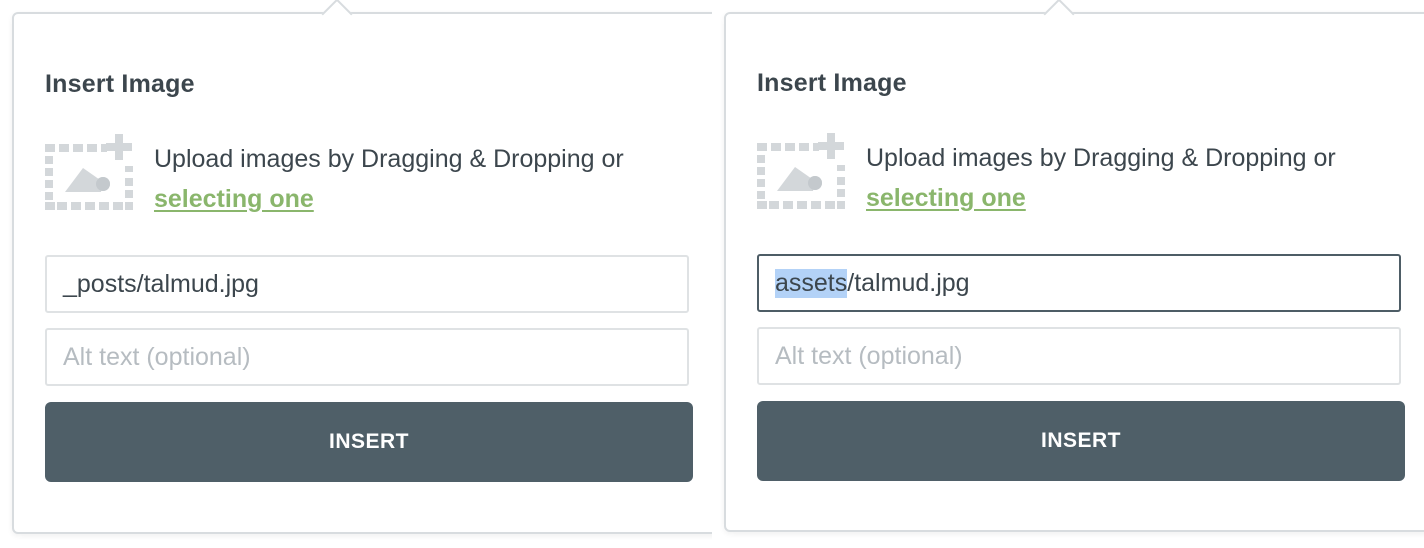 The width and height of the screenshot is (1424, 548). What do you see at coordinates (908, 282) in the screenshot?
I see `image-path-rest-text: /talmud.jpg` at bounding box center [908, 282].